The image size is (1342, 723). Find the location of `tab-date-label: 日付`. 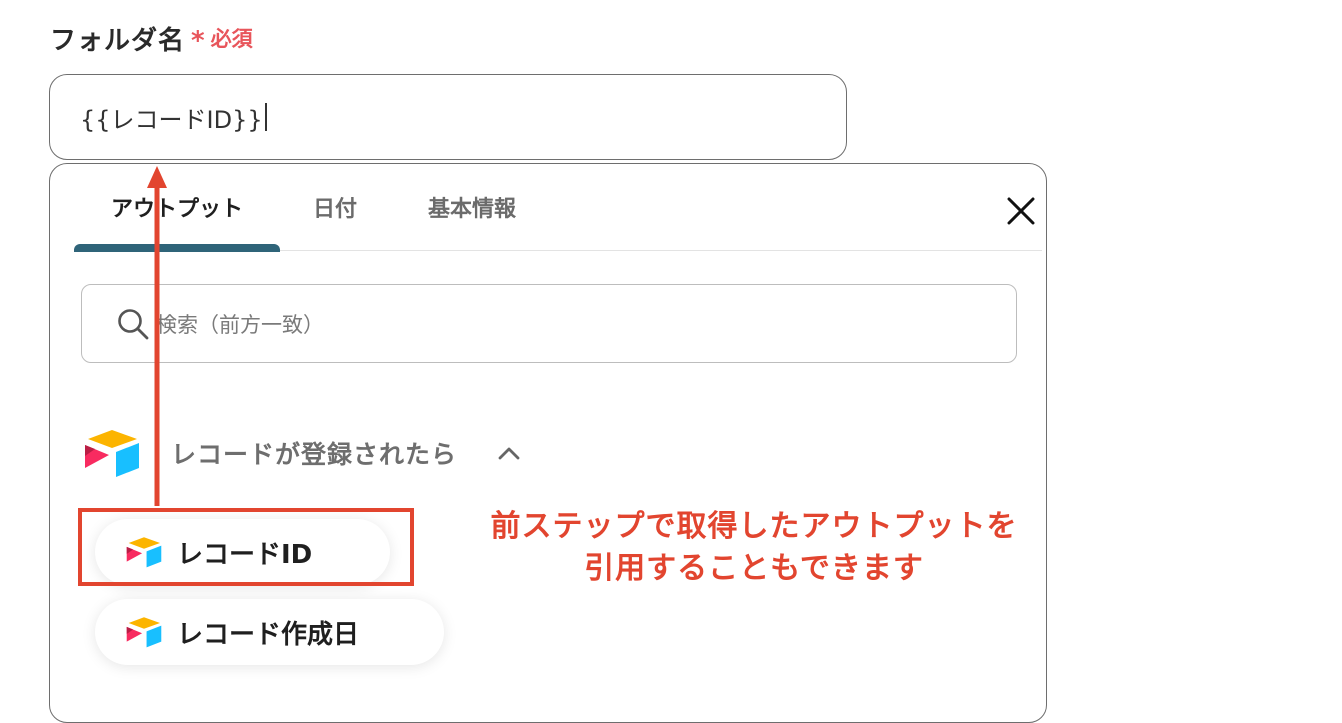

tab-date-label: 日付 is located at coordinates (334, 209).